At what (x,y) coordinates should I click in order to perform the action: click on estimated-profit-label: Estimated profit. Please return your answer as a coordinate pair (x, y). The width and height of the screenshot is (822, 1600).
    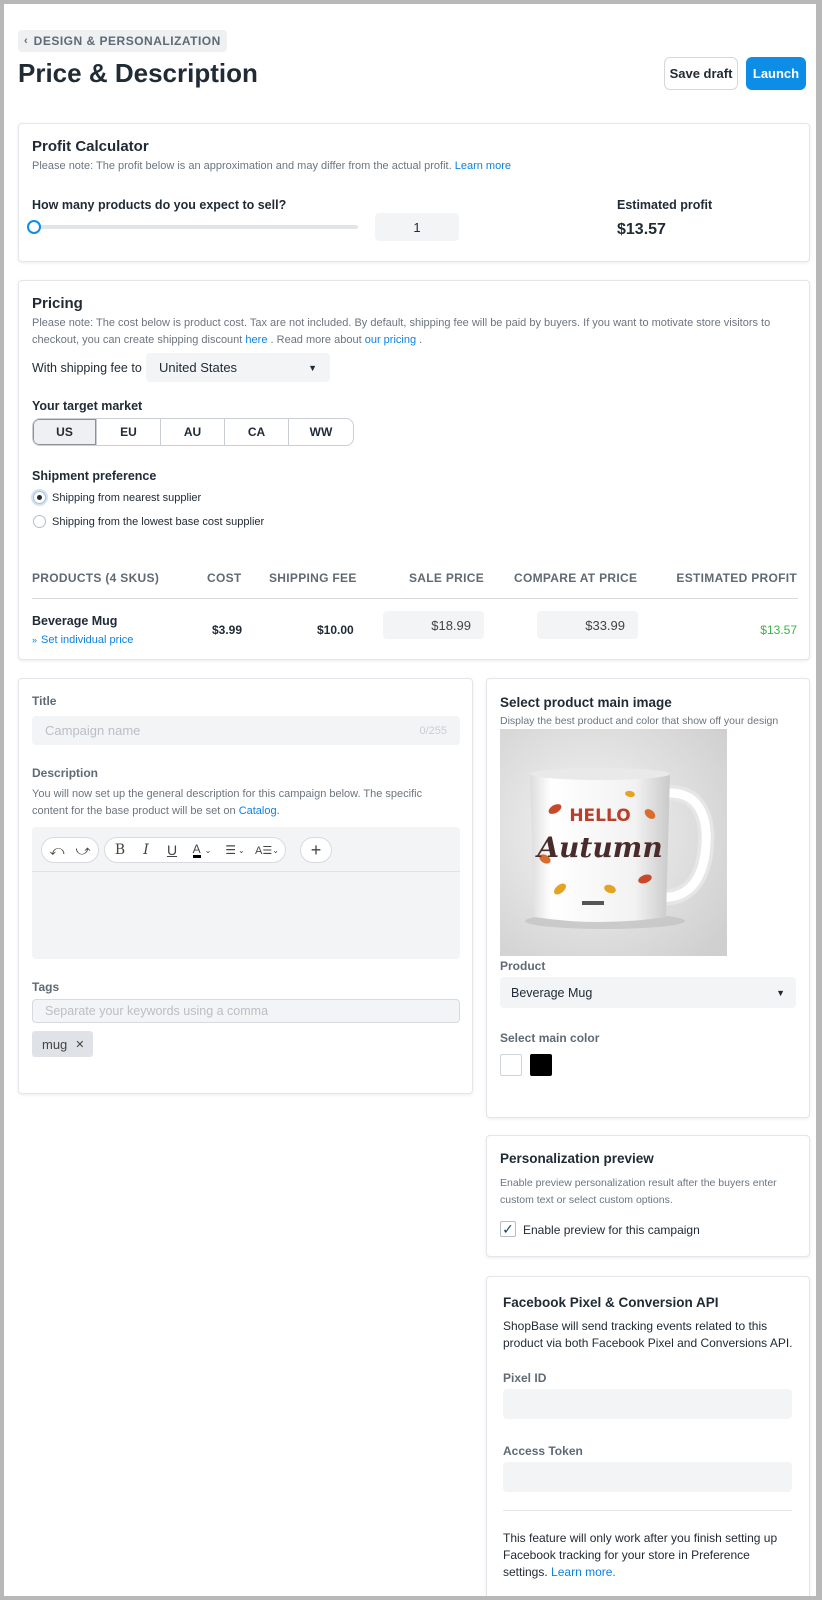
    Looking at the image, I should click on (665, 205).